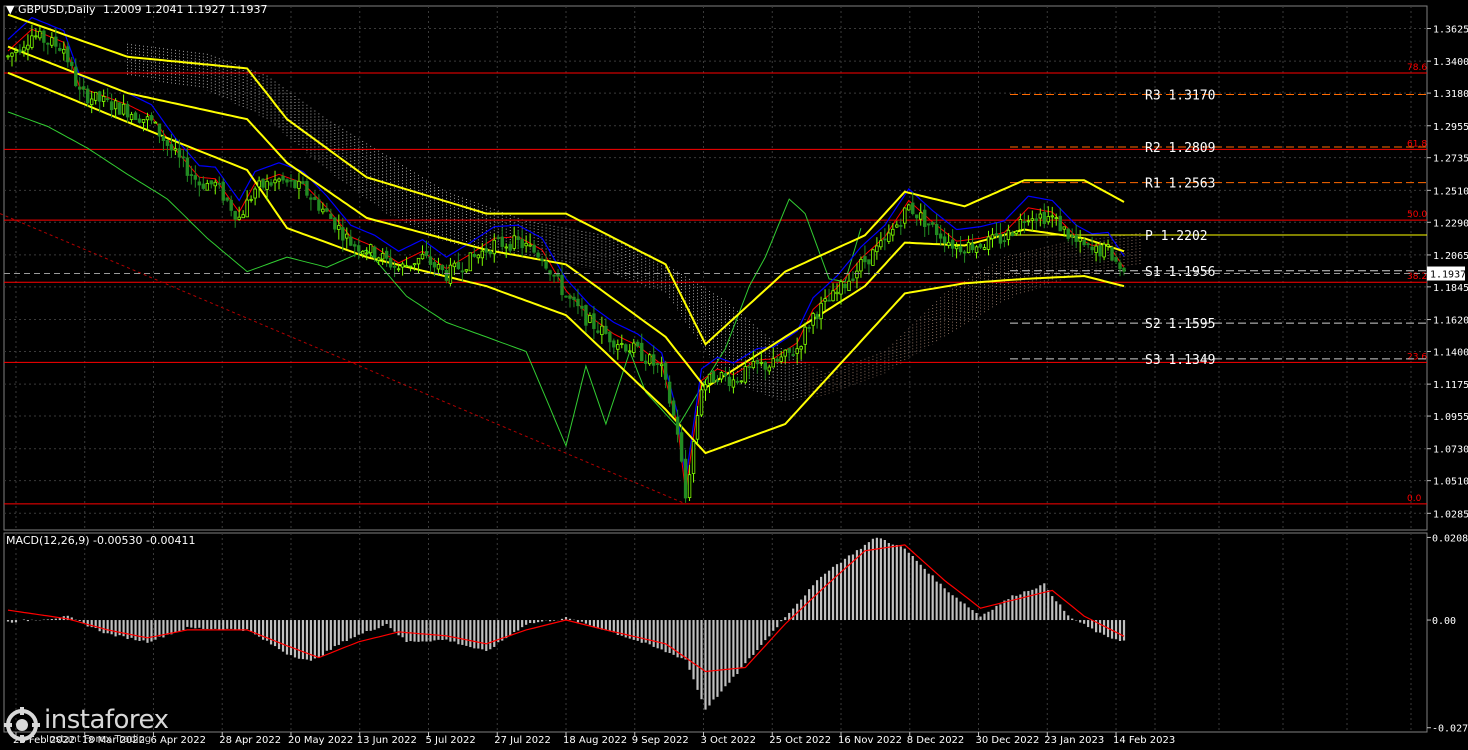 Image resolution: width=1468 pixels, height=750 pixels. I want to click on triangle-down-icon: ▼, so click(10, 9).